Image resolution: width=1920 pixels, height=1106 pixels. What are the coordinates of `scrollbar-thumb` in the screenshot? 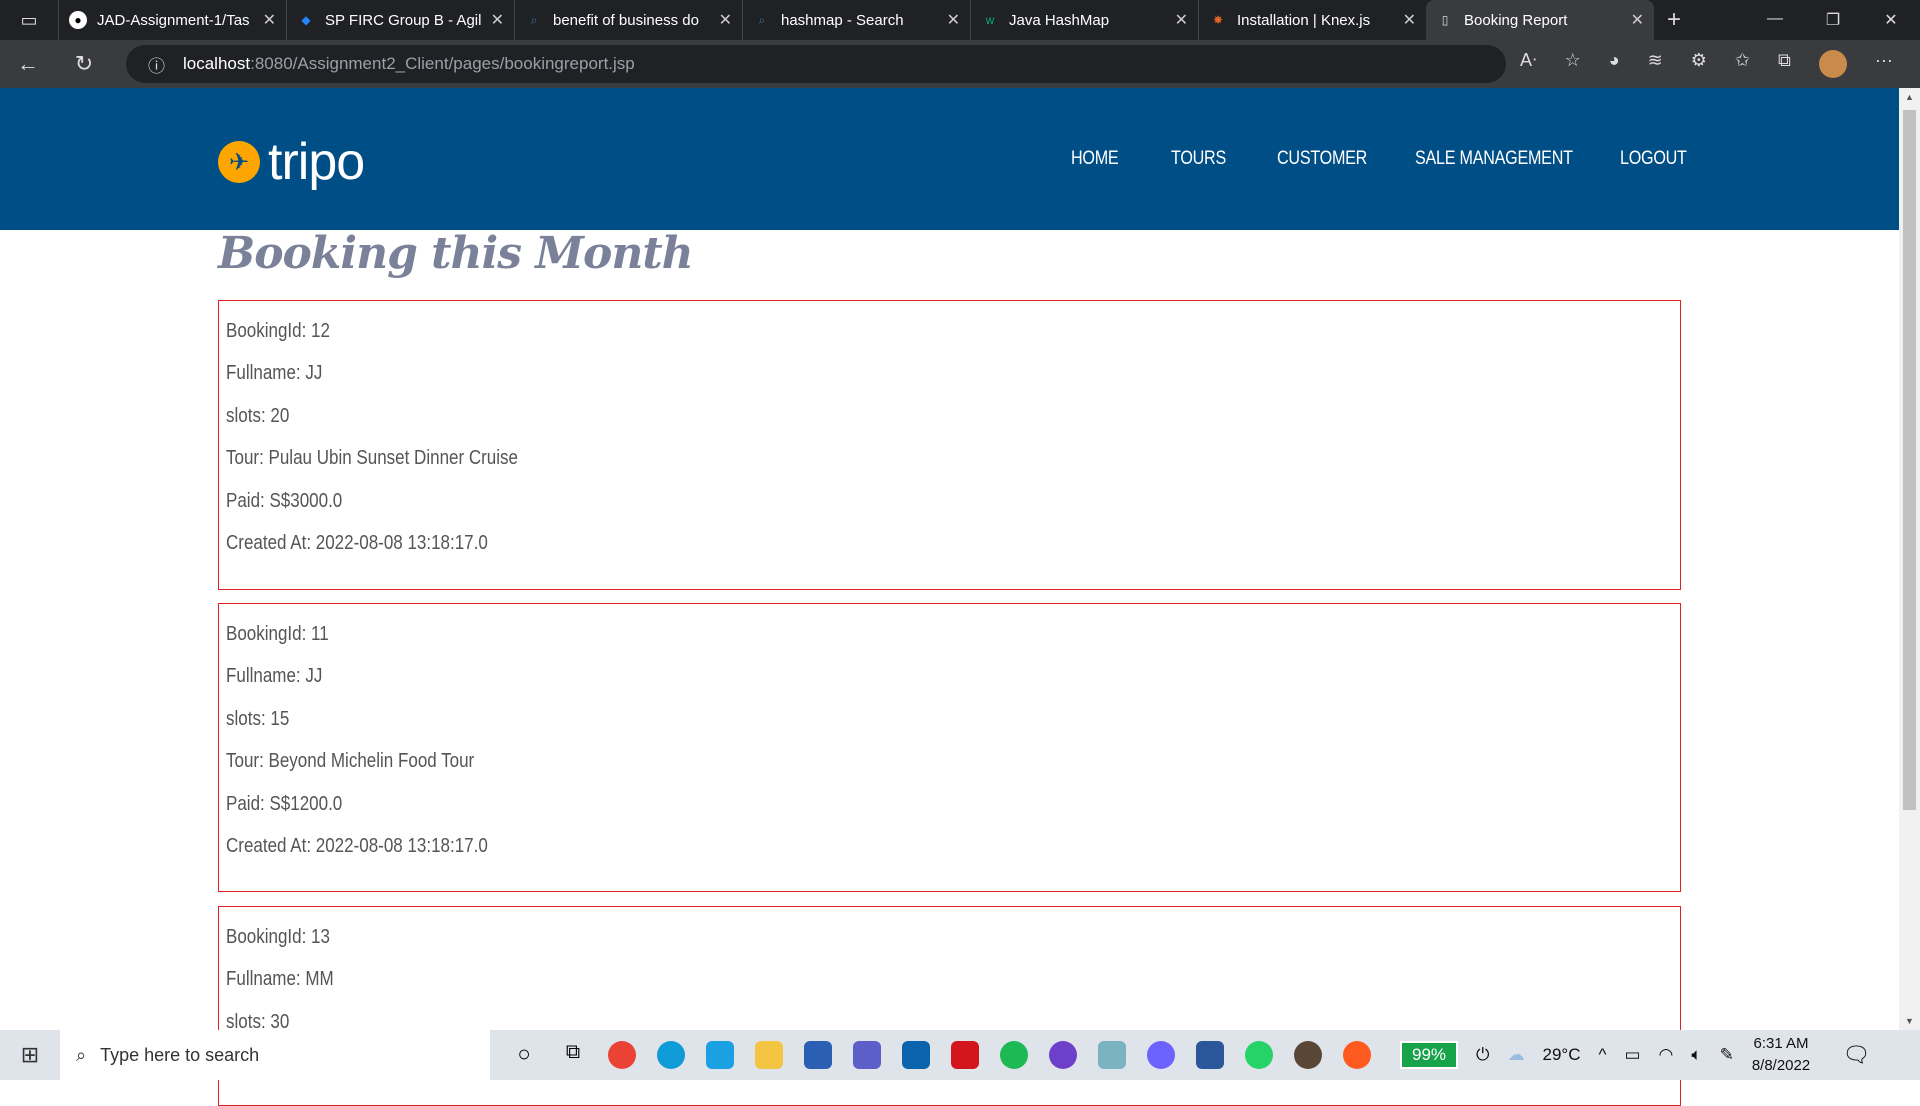 It's located at (1909, 460).